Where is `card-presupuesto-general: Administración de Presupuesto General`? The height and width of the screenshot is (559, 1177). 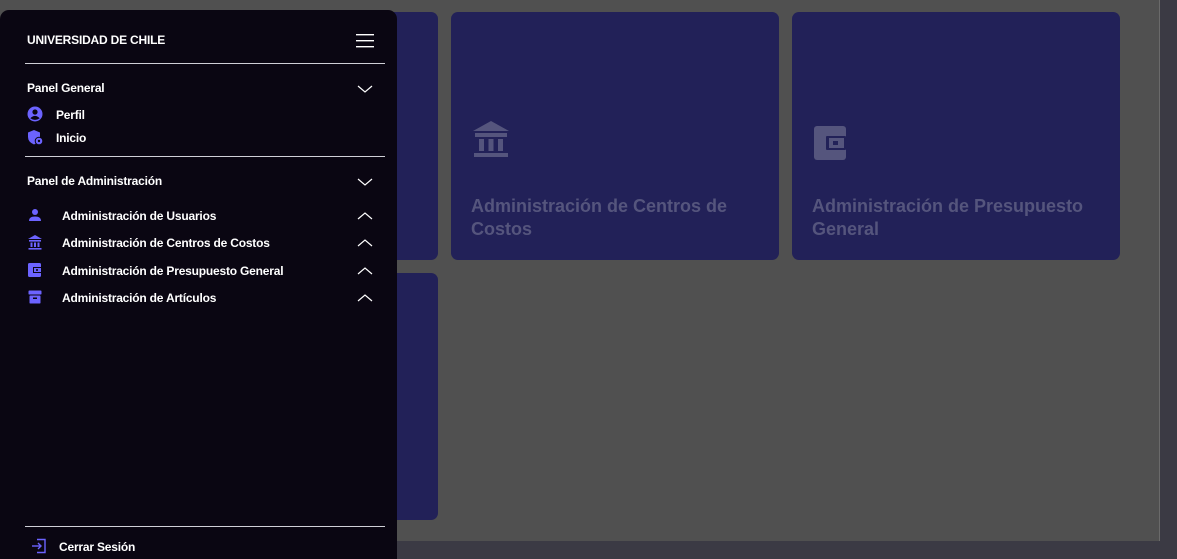
card-presupuesto-general: Administración de Presupuesto General is located at coordinates (956, 136).